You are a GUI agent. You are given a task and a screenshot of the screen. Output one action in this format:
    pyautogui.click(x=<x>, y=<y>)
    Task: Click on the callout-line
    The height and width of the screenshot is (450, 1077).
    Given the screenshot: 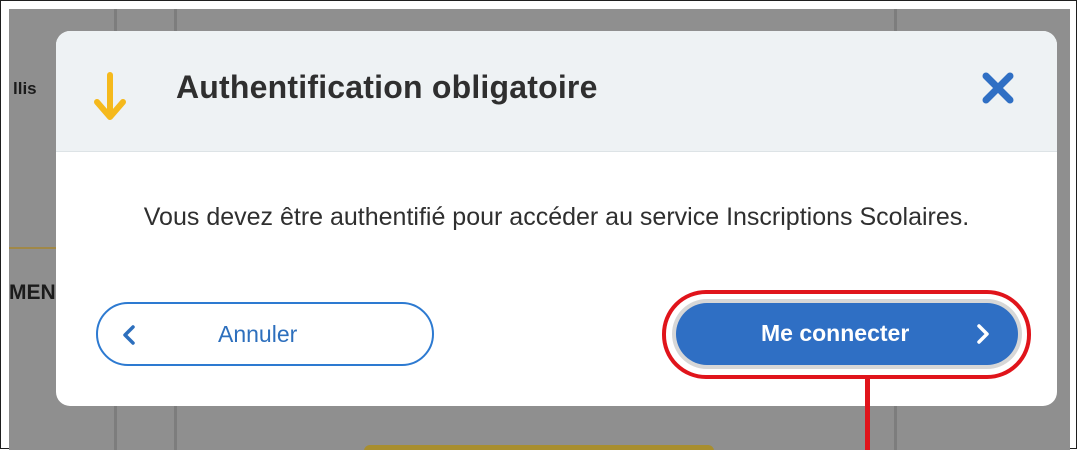 What is the action you would take?
    pyautogui.click(x=867, y=414)
    